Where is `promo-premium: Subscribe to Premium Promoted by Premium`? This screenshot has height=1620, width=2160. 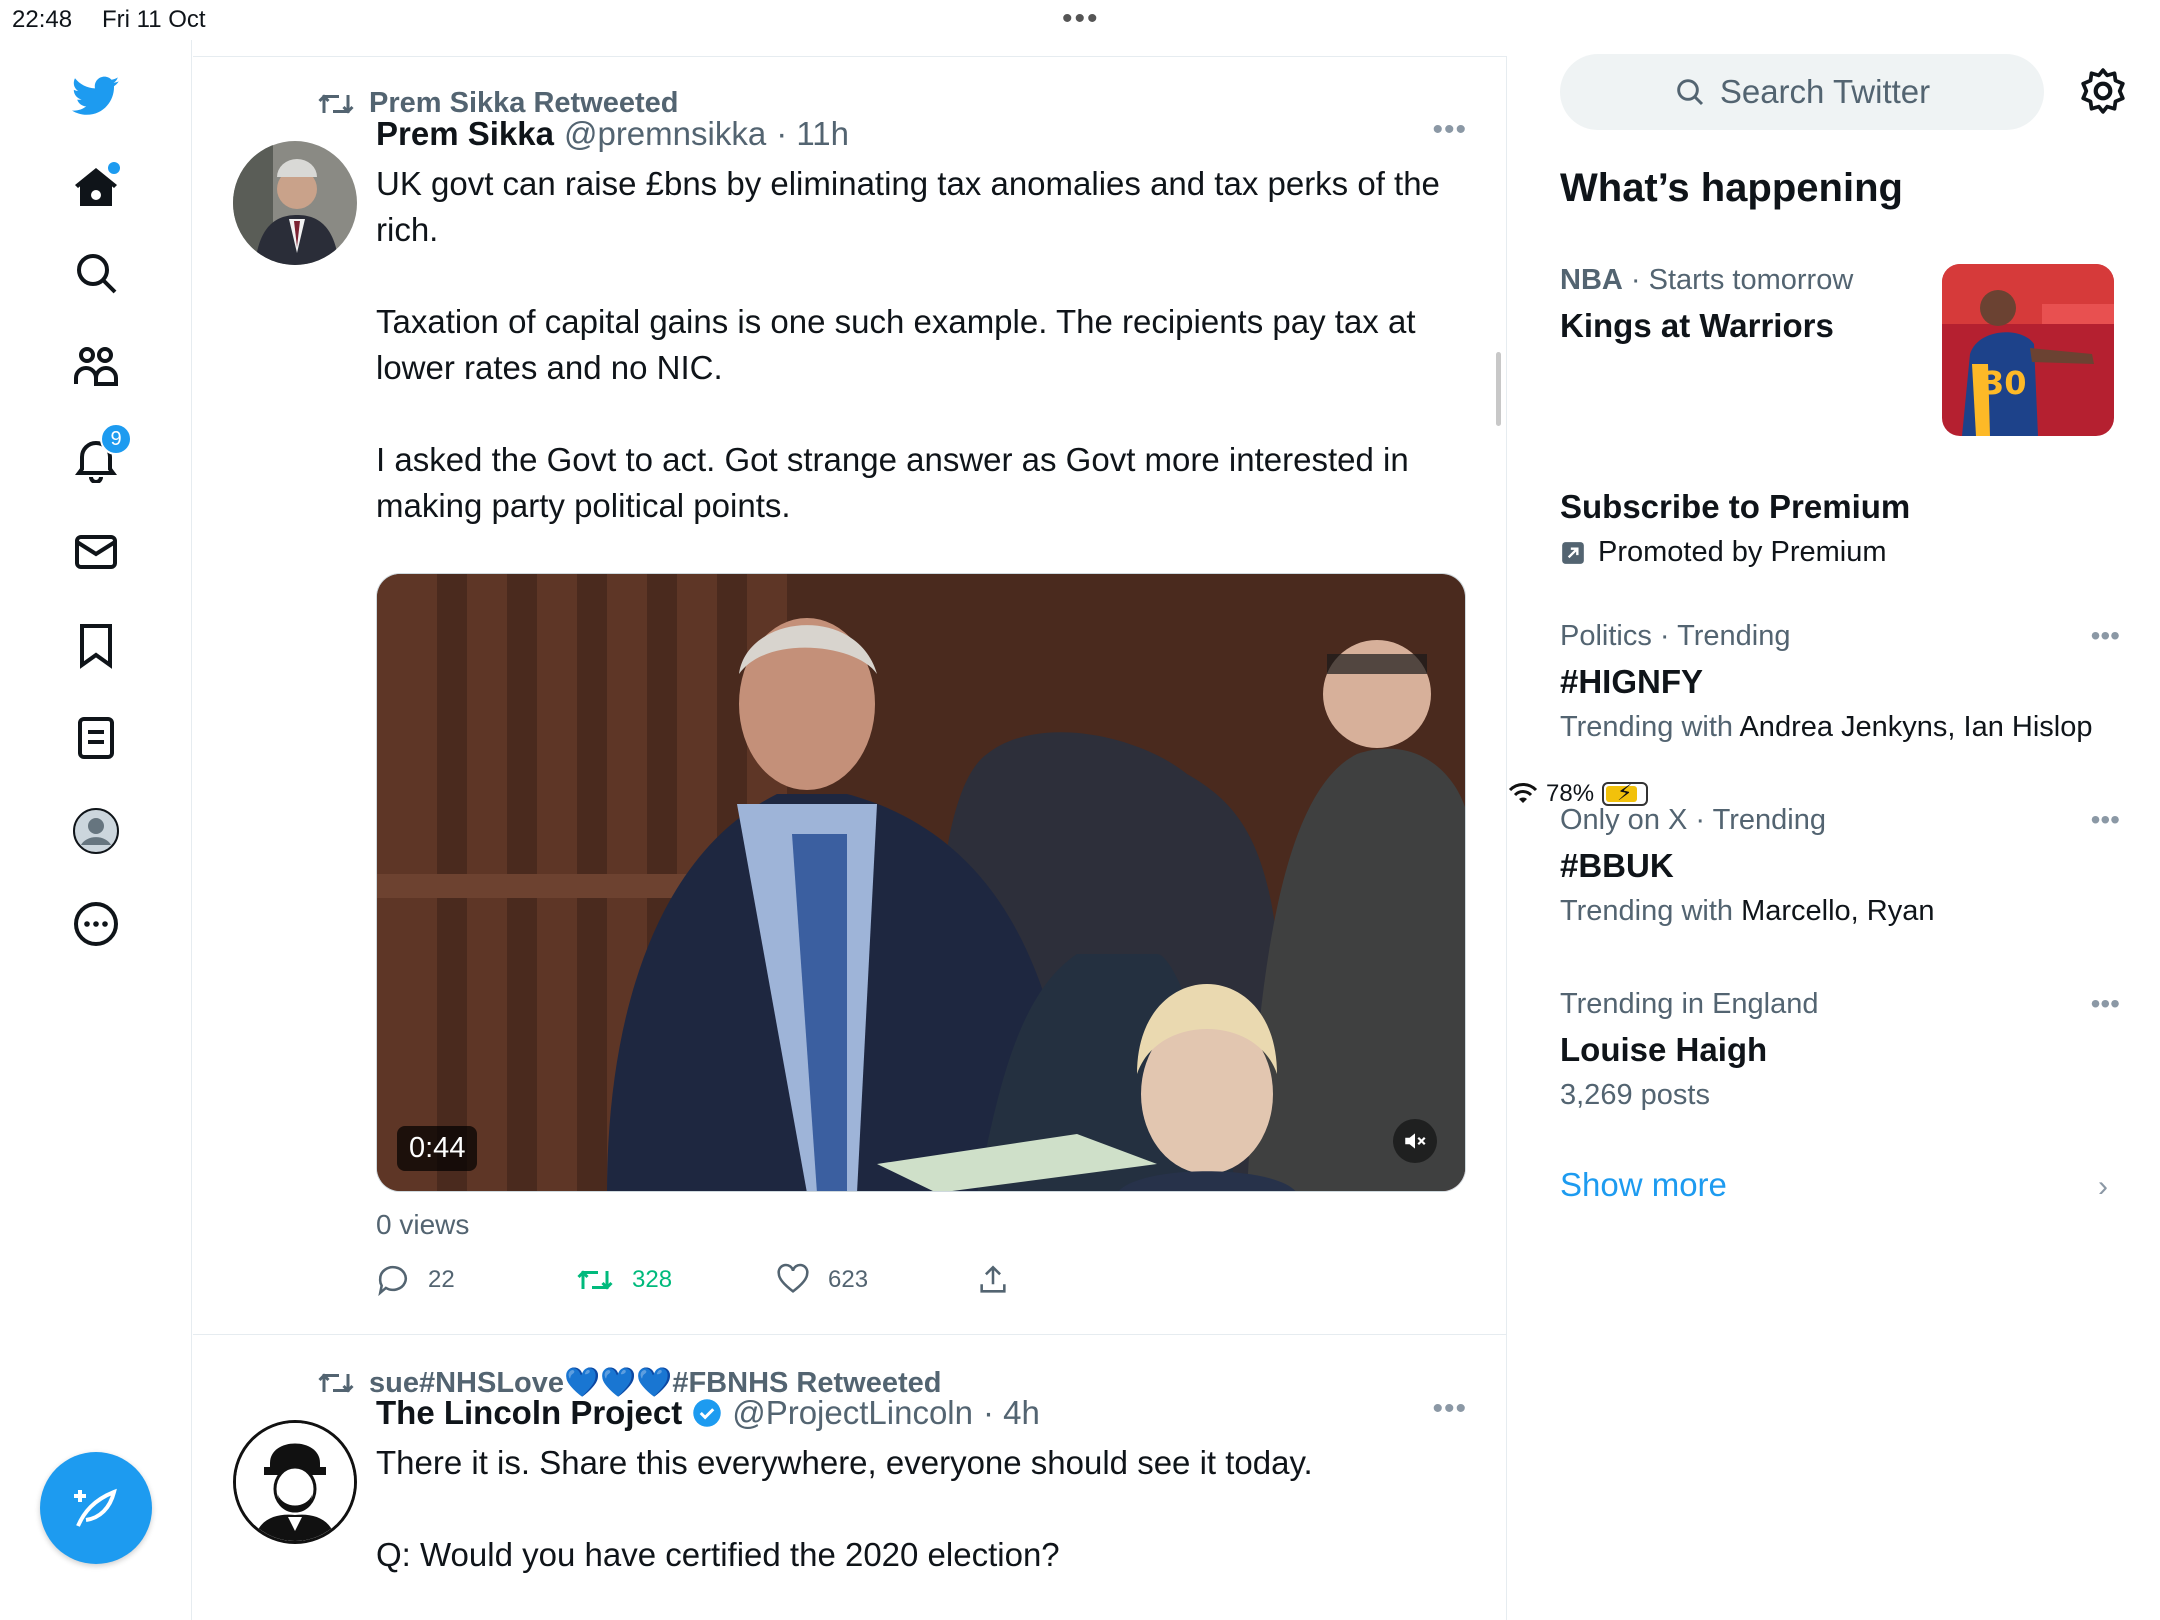
promo-premium: Subscribe to Premium Promoted by Premium is located at coordinates (1840, 528).